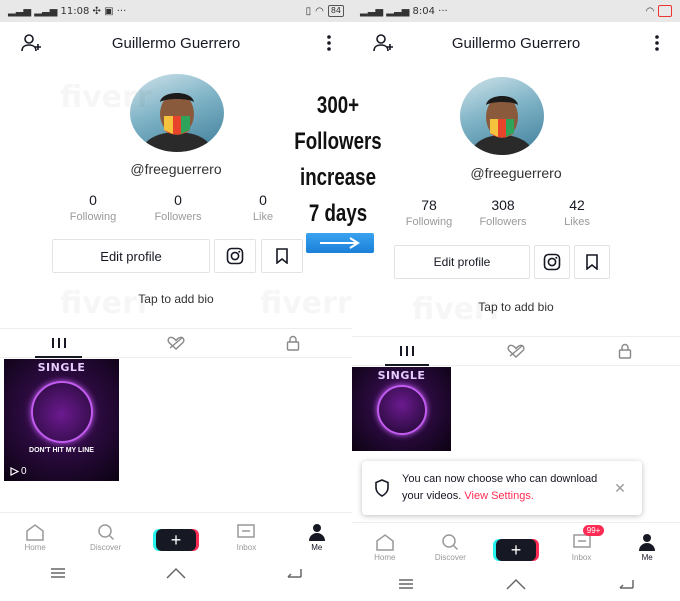 The width and height of the screenshot is (680, 601). I want to click on liked-hidden-icon, so click(176, 343).